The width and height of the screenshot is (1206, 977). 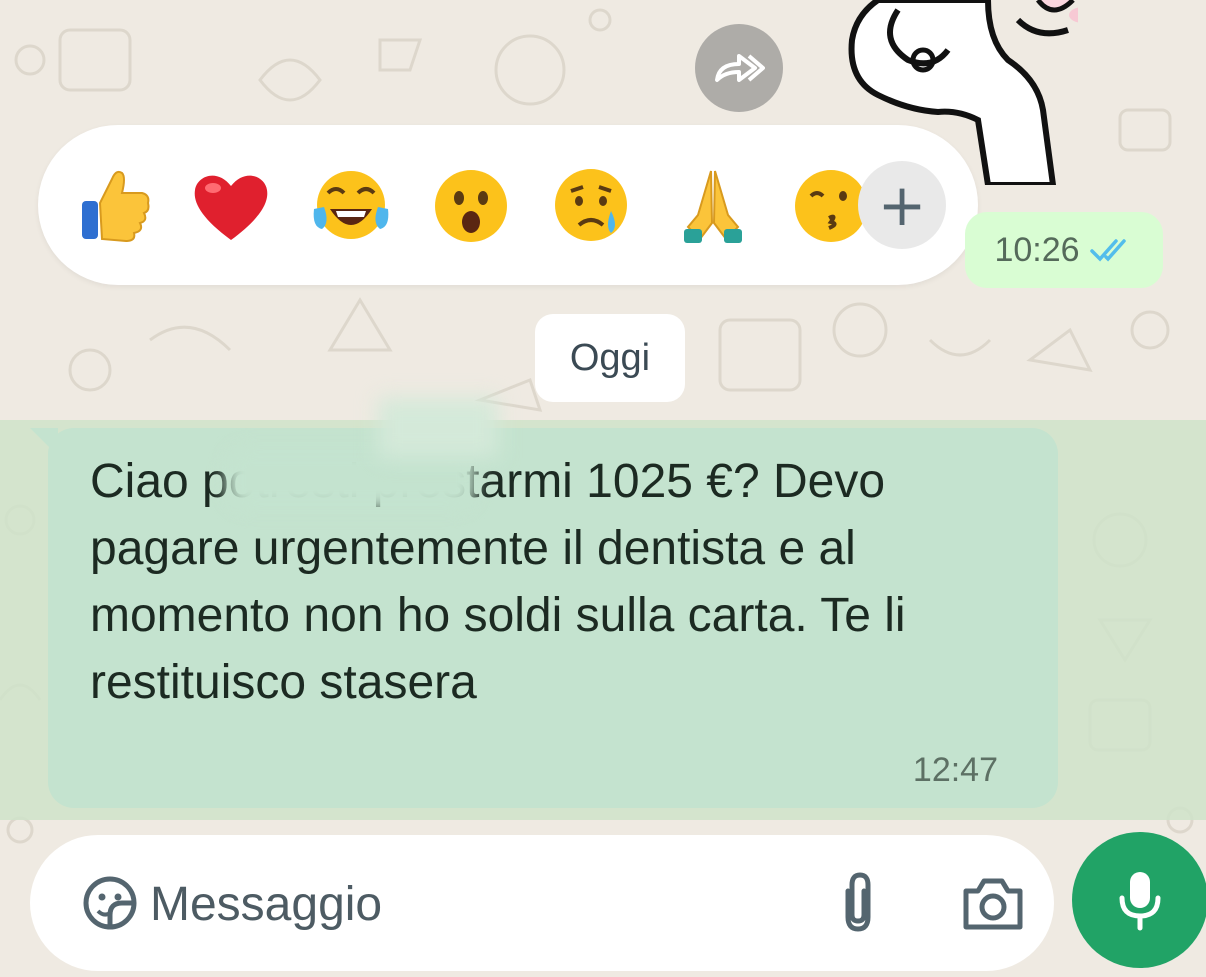 I want to click on date-separator: Oggi, so click(x=610, y=358).